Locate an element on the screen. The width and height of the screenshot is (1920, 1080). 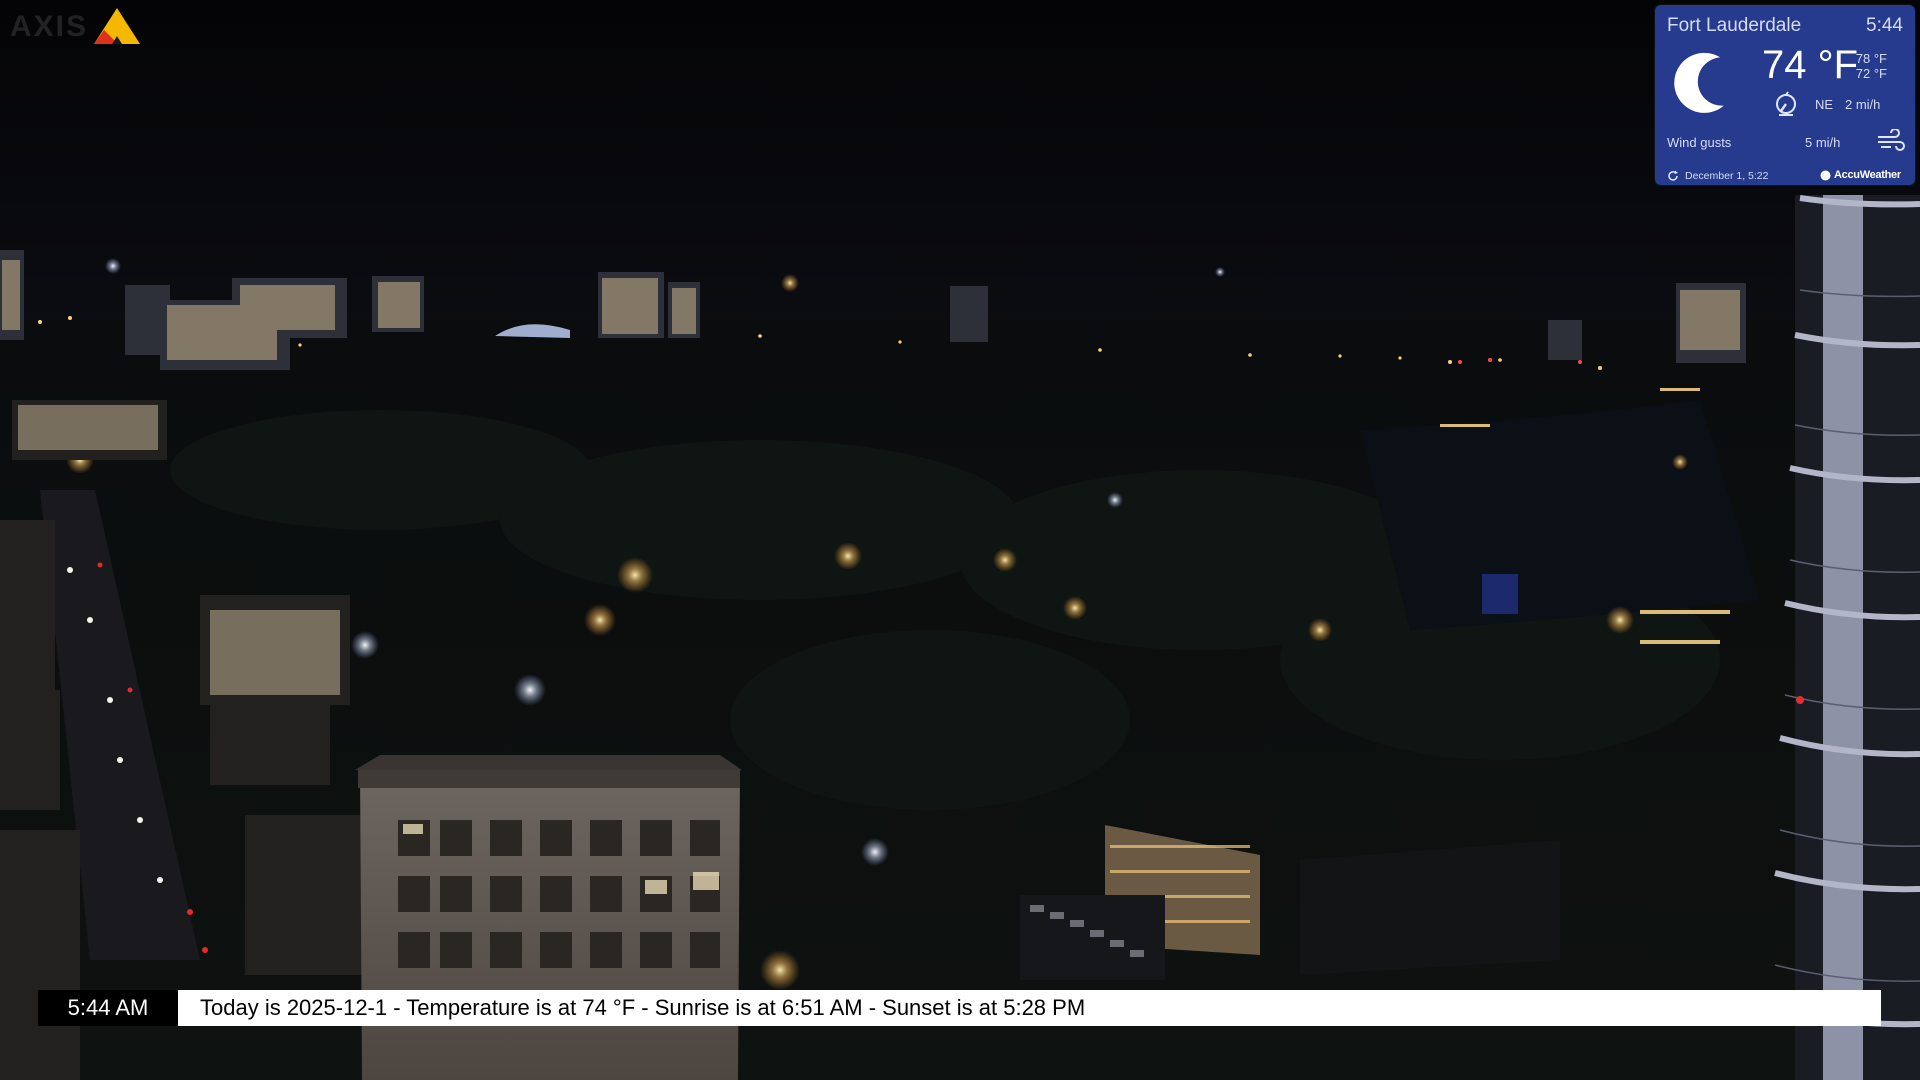
weather-temperature: 74 °F is located at coordinates (1810, 65).